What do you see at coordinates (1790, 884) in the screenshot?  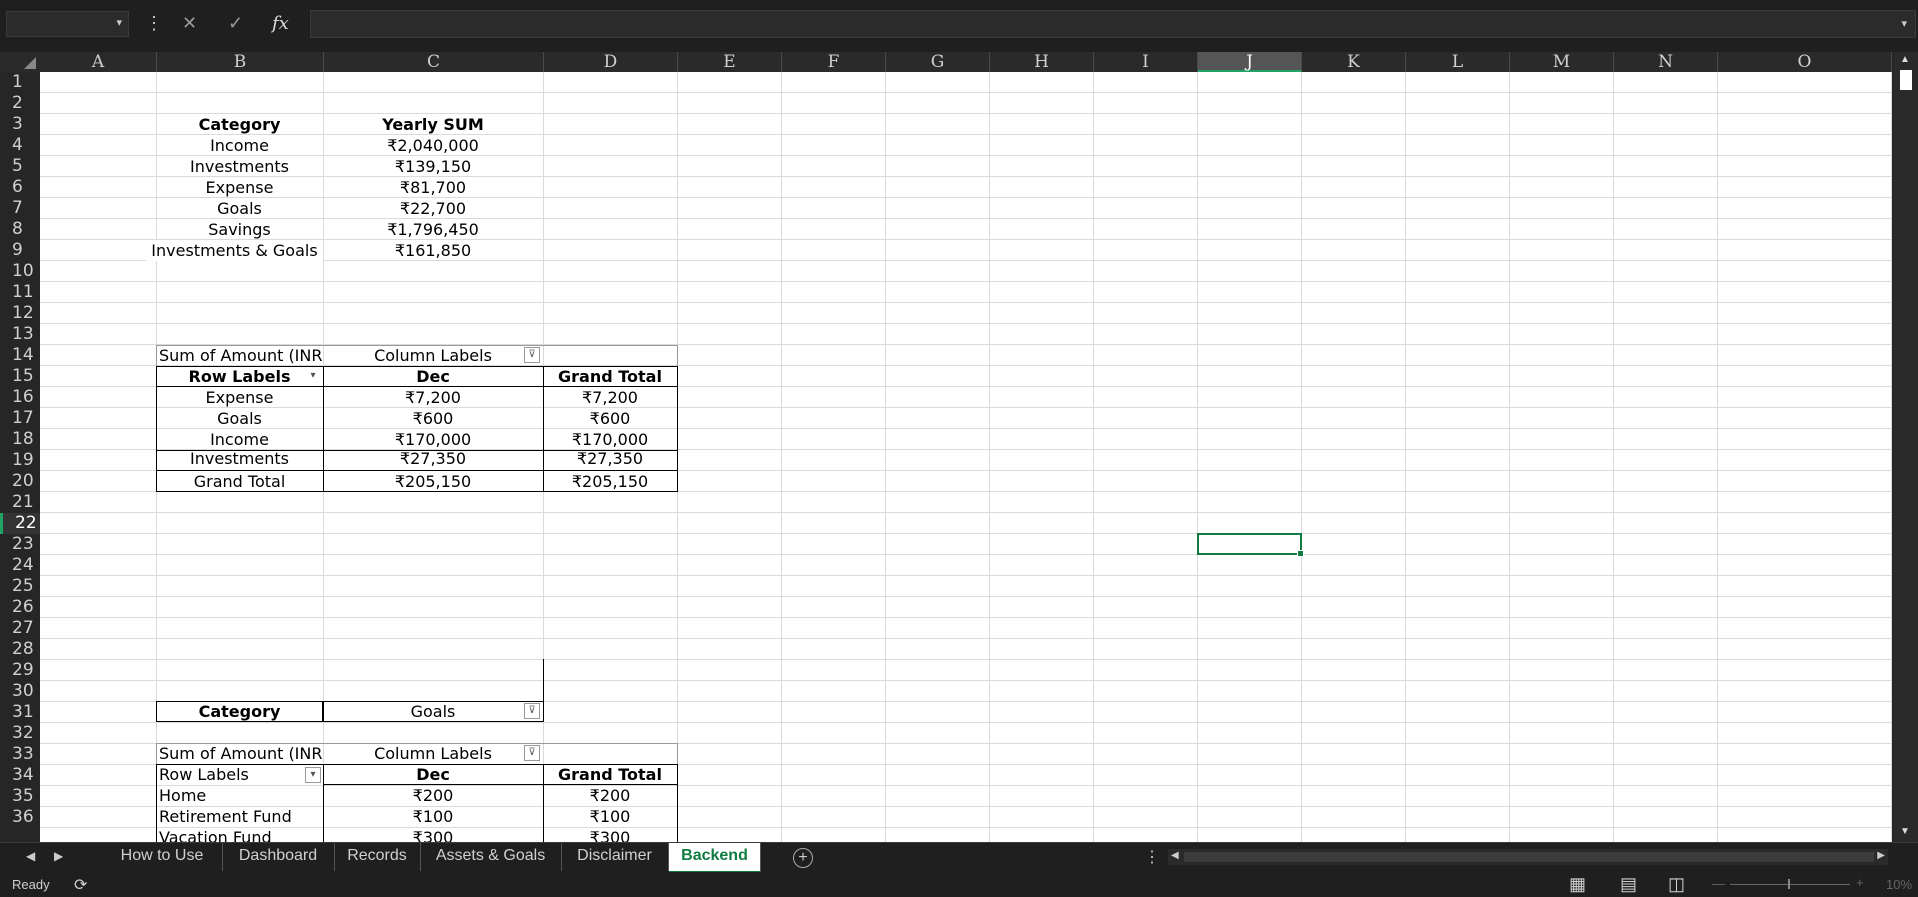 I see `zoom-slider` at bounding box center [1790, 884].